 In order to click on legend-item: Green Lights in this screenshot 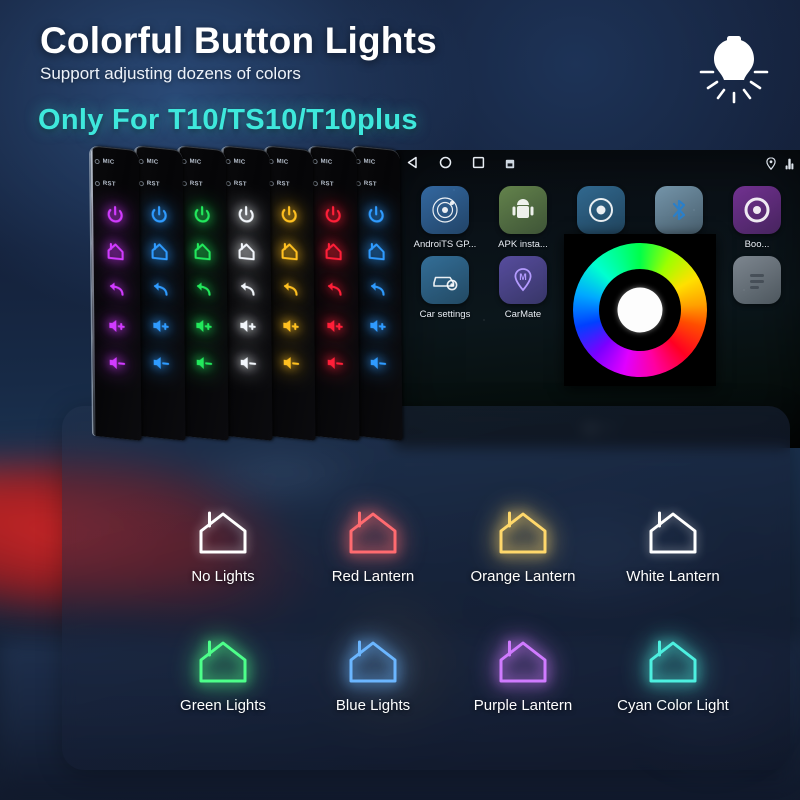, I will do `click(223, 672)`.